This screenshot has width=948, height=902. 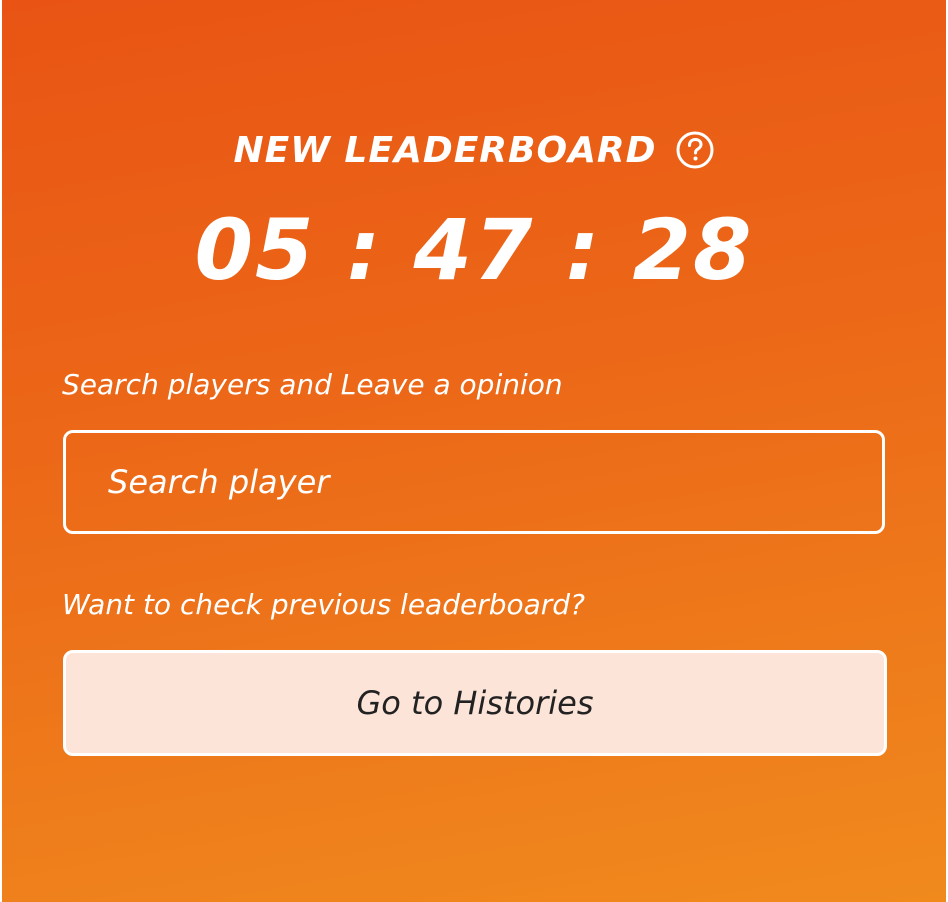 What do you see at coordinates (312, 384) in the screenshot?
I see `search-label: Search players and Leave a opinion` at bounding box center [312, 384].